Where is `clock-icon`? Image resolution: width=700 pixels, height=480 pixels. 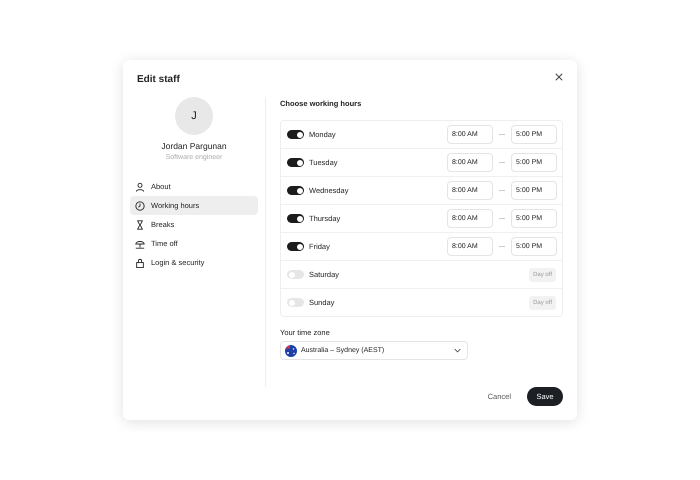 clock-icon is located at coordinates (140, 205).